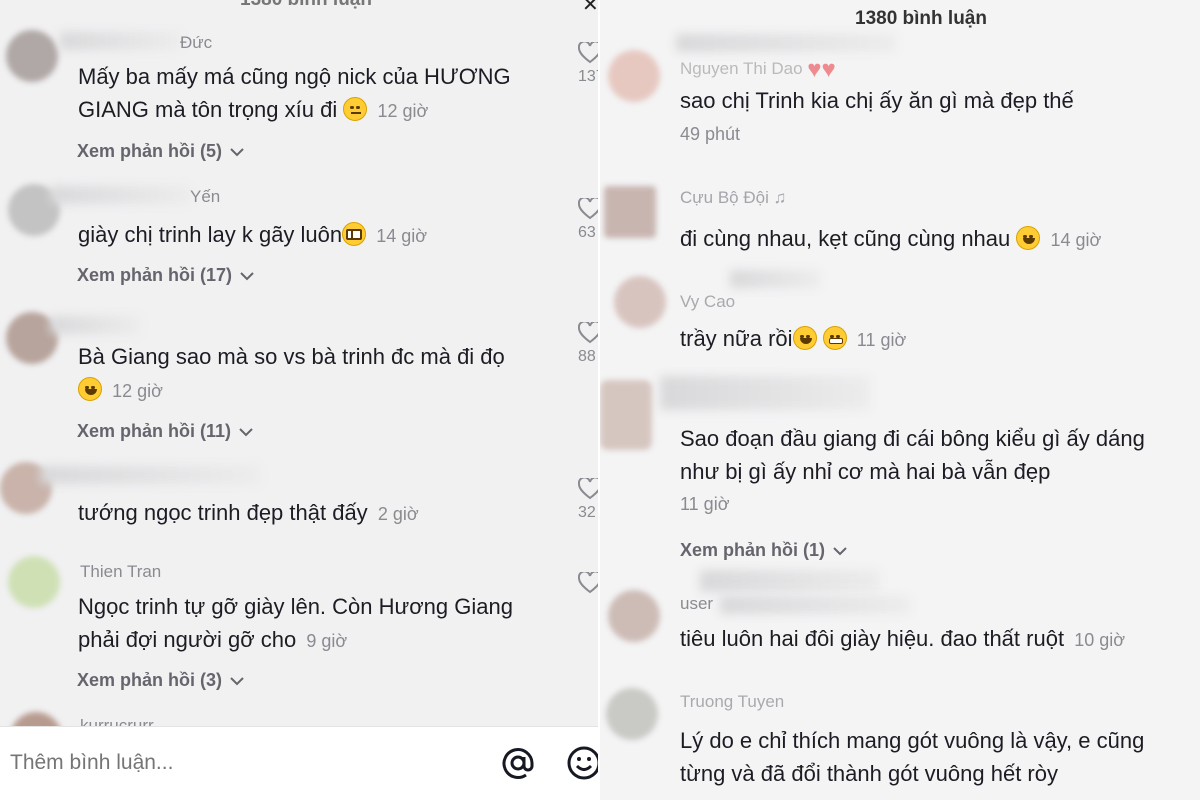 The image size is (1200, 800). I want to click on like-count: 137, so click(589, 76).